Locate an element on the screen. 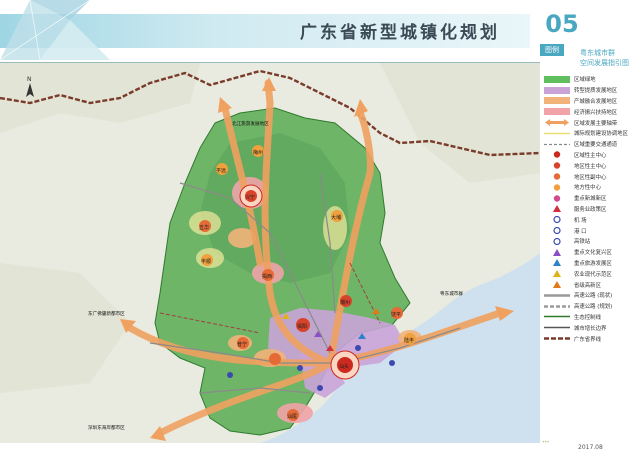 The height and width of the screenshot is (457, 640). legend-item-label: 高速公路 (现状) is located at coordinates (593, 296).